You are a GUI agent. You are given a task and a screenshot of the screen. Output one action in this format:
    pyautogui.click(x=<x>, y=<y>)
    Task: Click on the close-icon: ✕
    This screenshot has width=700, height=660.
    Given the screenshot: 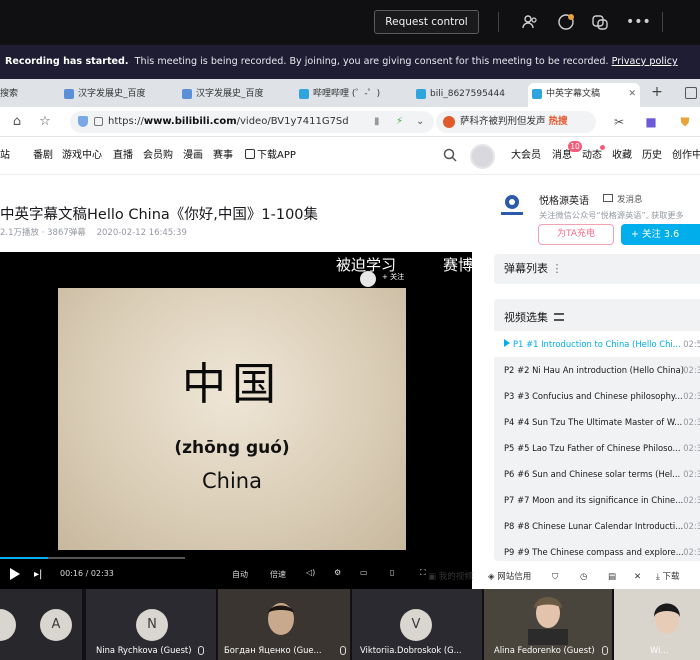 What is the action you would take?
    pyautogui.click(x=637, y=577)
    